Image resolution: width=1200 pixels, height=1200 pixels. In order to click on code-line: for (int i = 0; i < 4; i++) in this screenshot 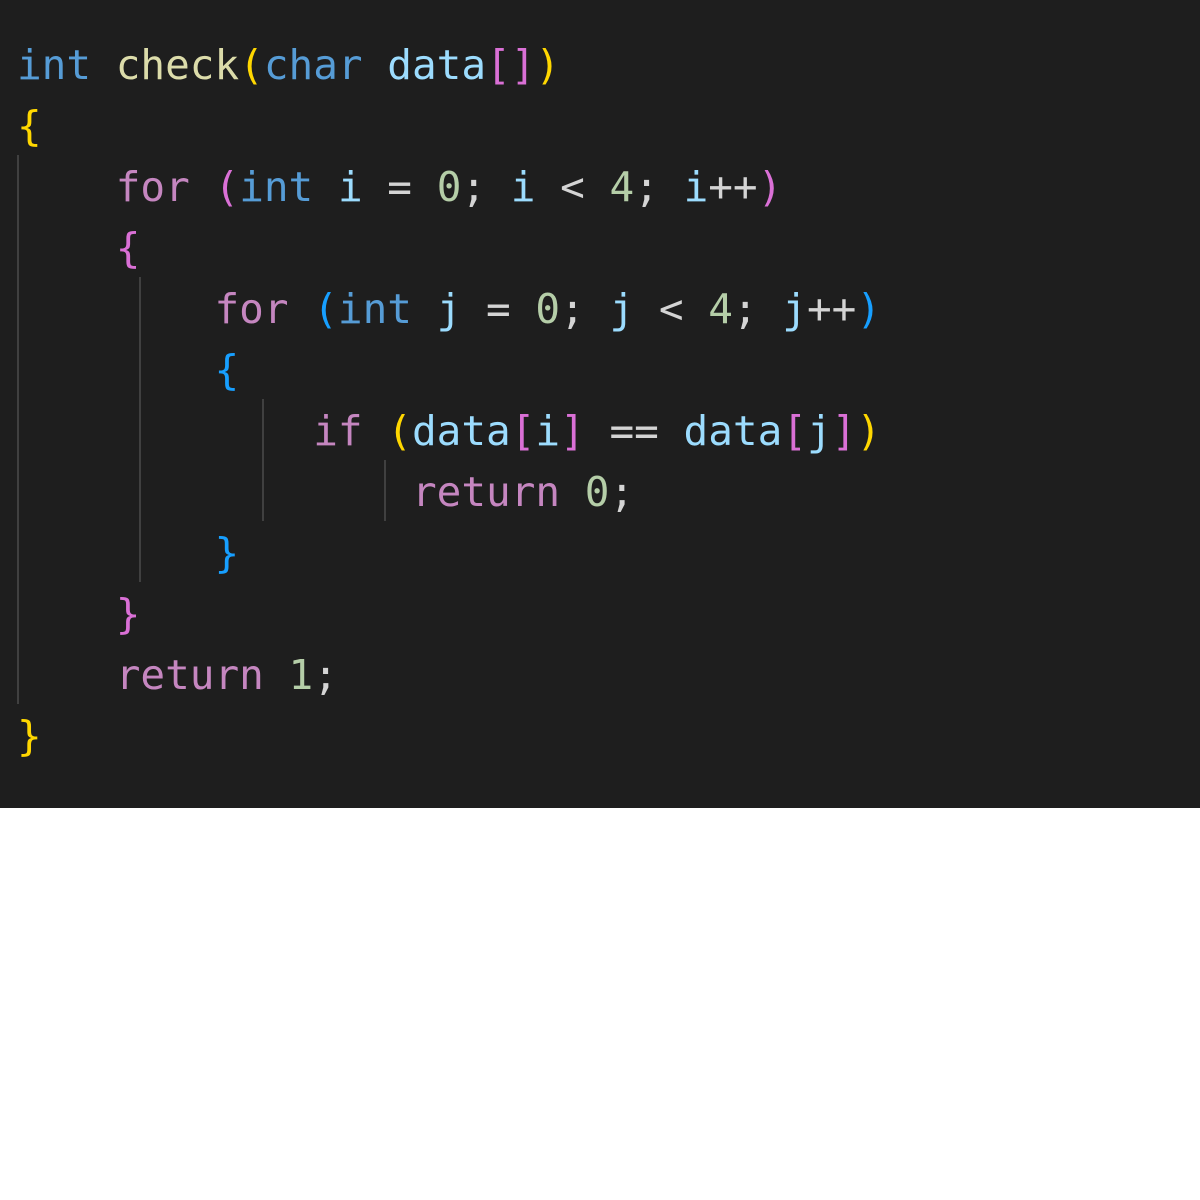, I will do `click(449, 187)`.